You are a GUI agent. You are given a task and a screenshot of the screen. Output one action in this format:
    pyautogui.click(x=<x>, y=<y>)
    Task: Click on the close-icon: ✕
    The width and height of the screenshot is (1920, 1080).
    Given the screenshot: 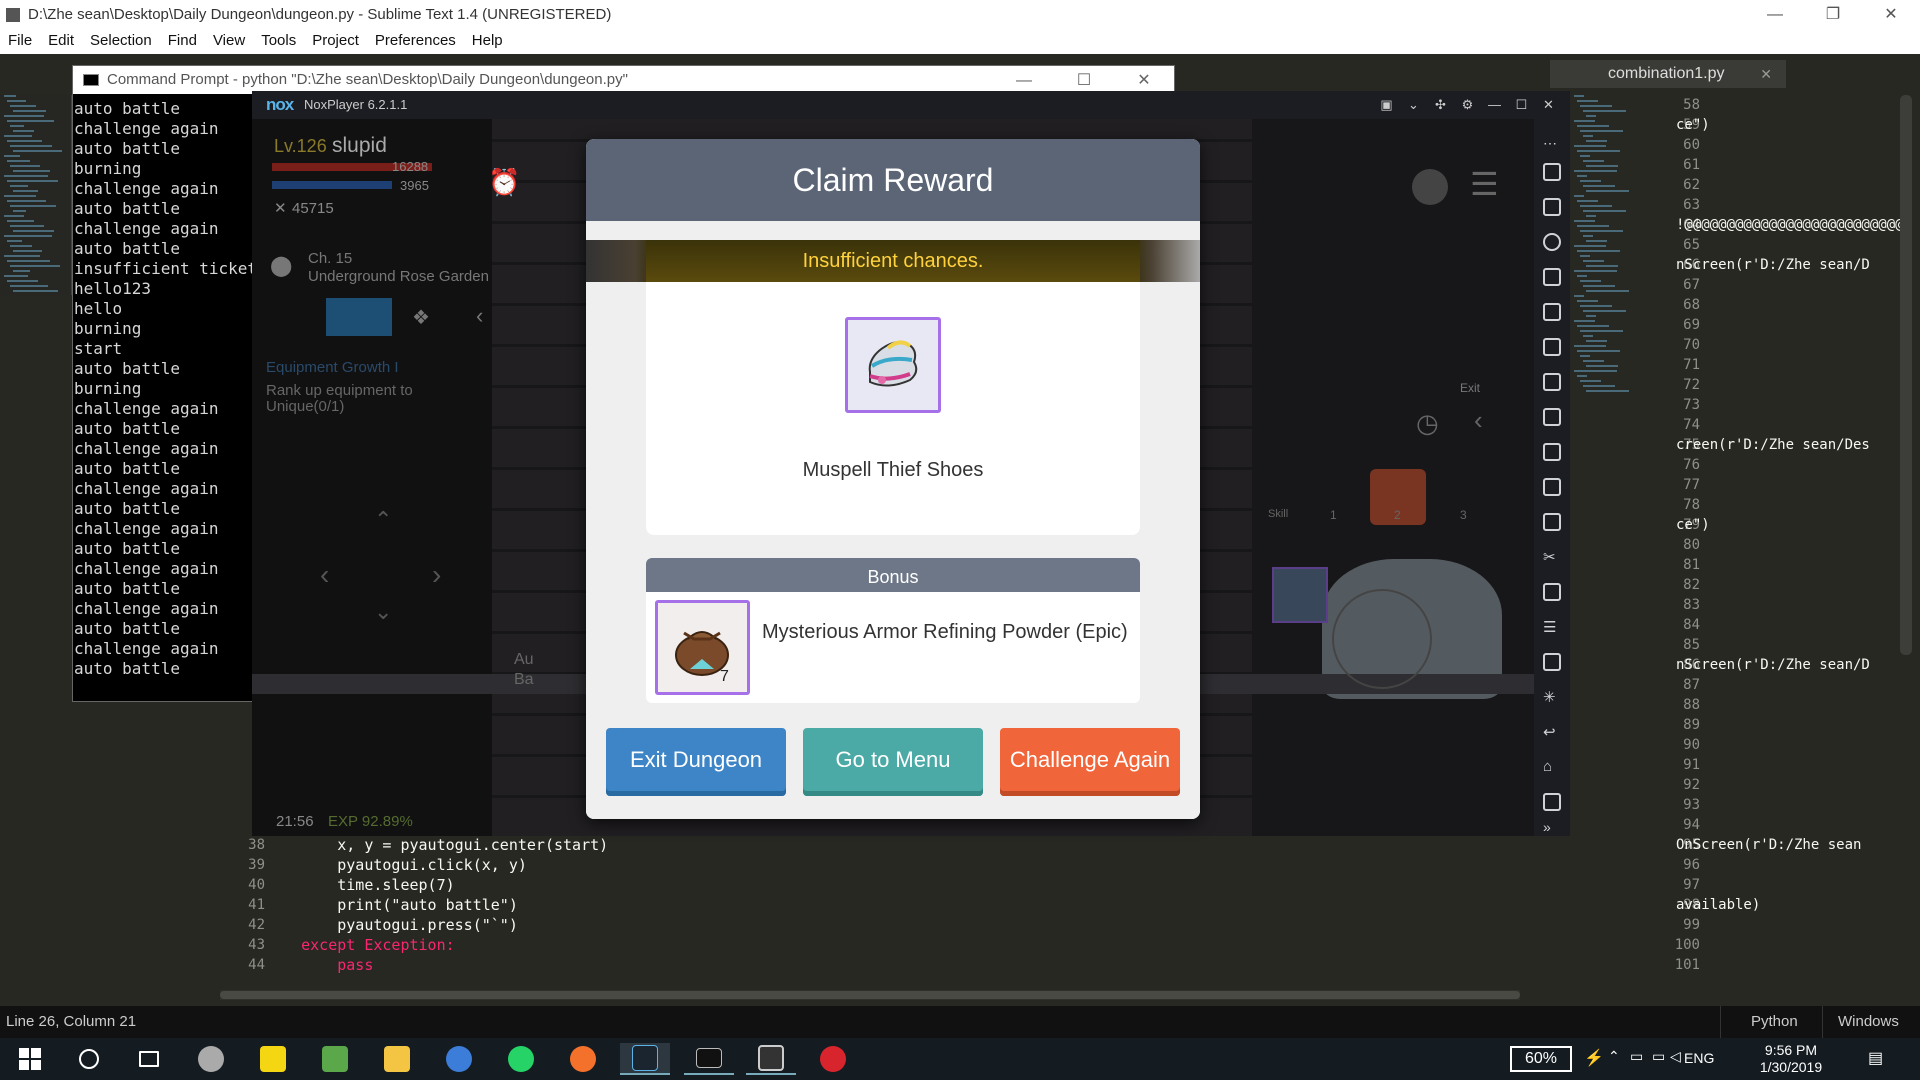 What is the action you would take?
    pyautogui.click(x=1548, y=105)
    